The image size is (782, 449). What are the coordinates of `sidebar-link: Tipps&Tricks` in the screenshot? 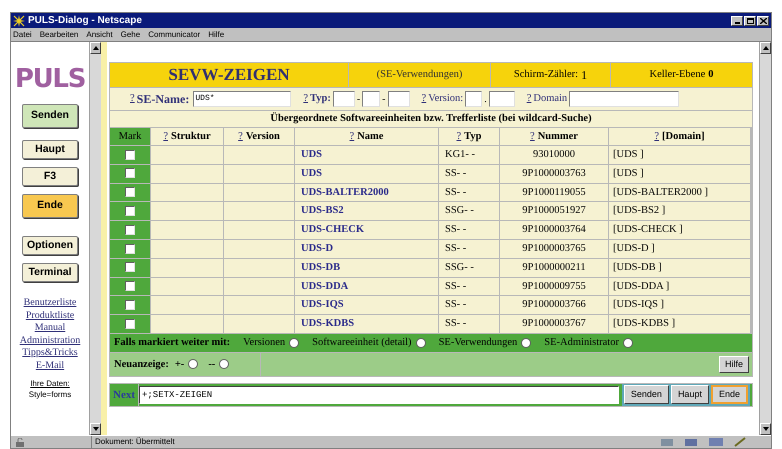 It's located at (50, 353).